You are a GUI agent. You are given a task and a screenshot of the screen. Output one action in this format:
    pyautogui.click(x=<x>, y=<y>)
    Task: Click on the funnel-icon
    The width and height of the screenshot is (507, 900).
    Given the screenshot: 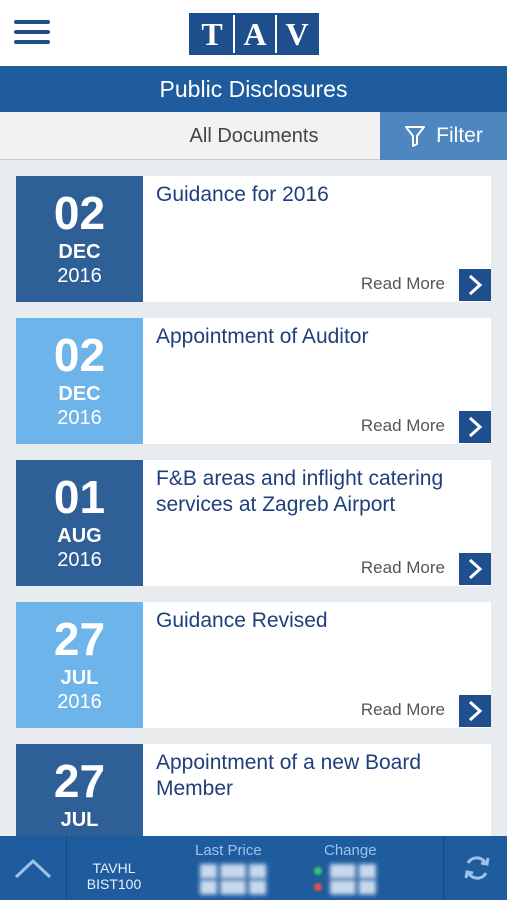 What is the action you would take?
    pyautogui.click(x=415, y=136)
    